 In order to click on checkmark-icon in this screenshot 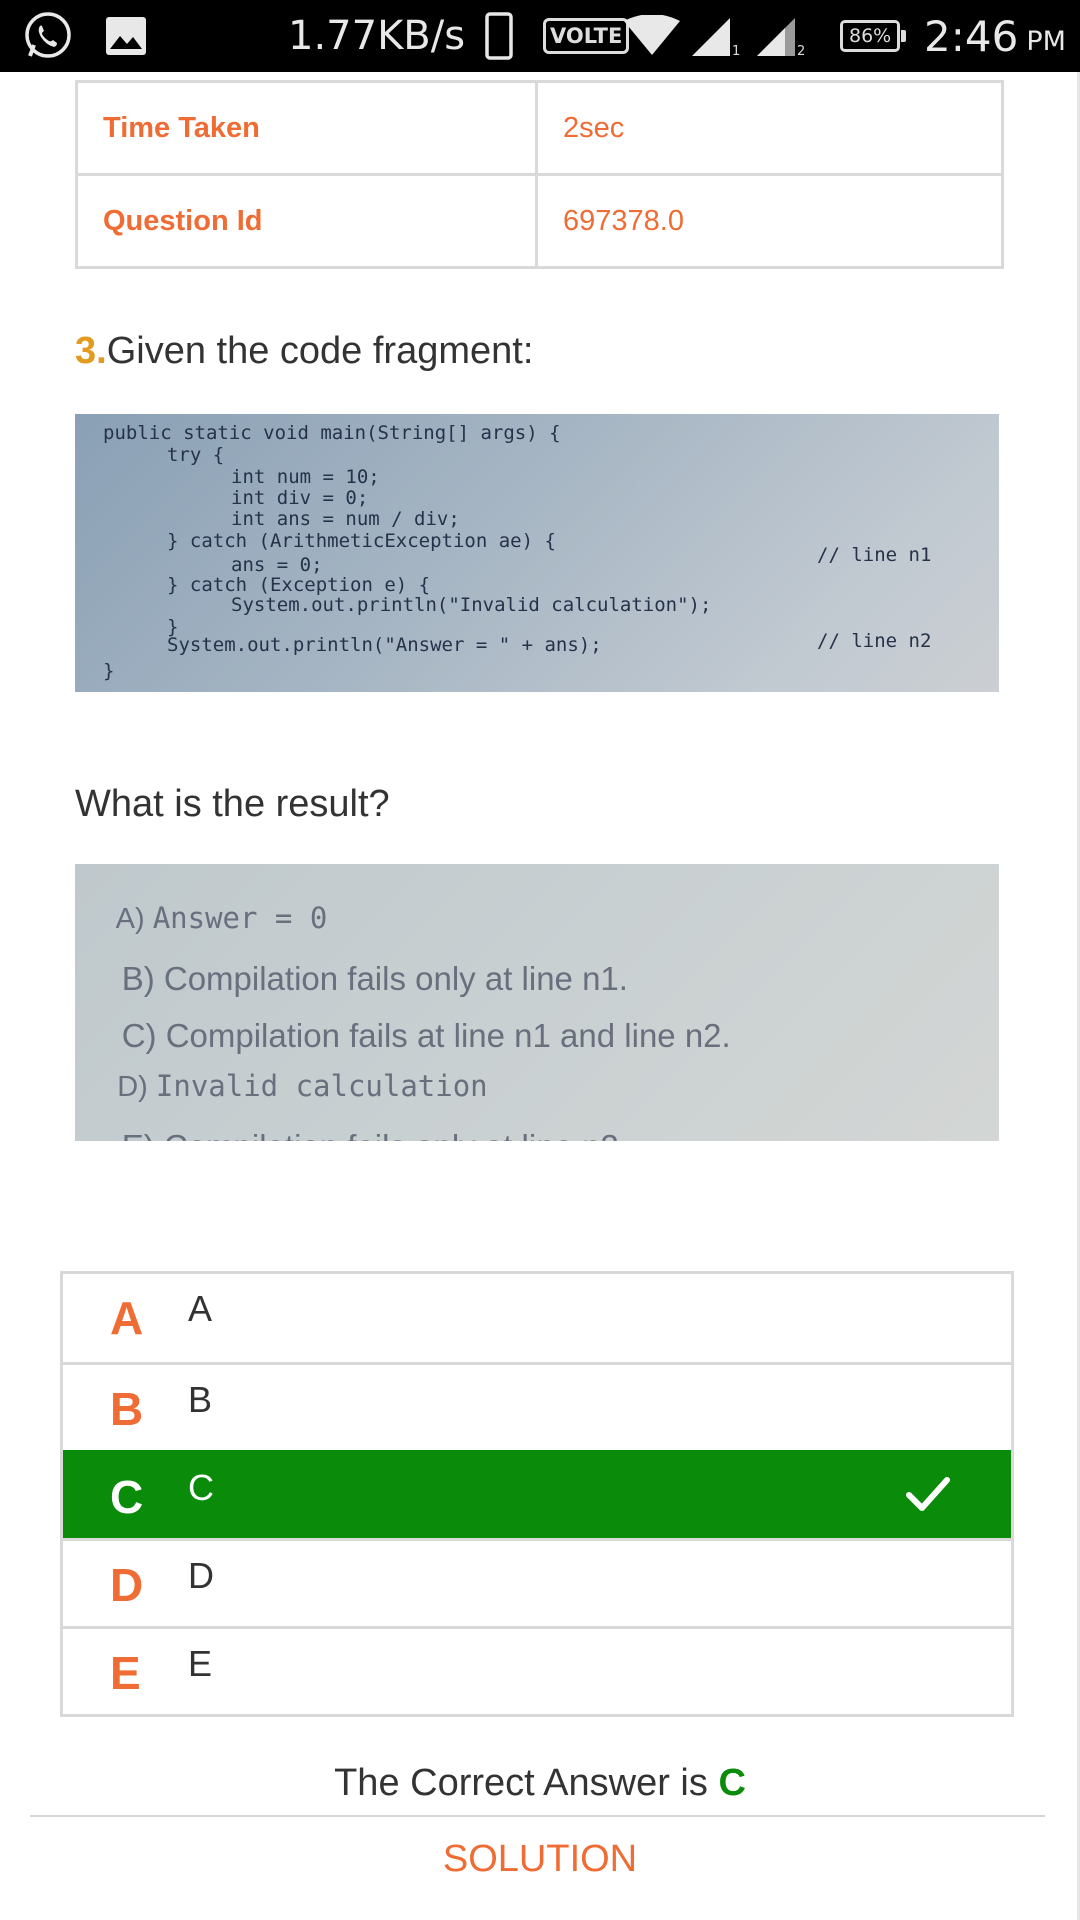, I will do `click(928, 1494)`.